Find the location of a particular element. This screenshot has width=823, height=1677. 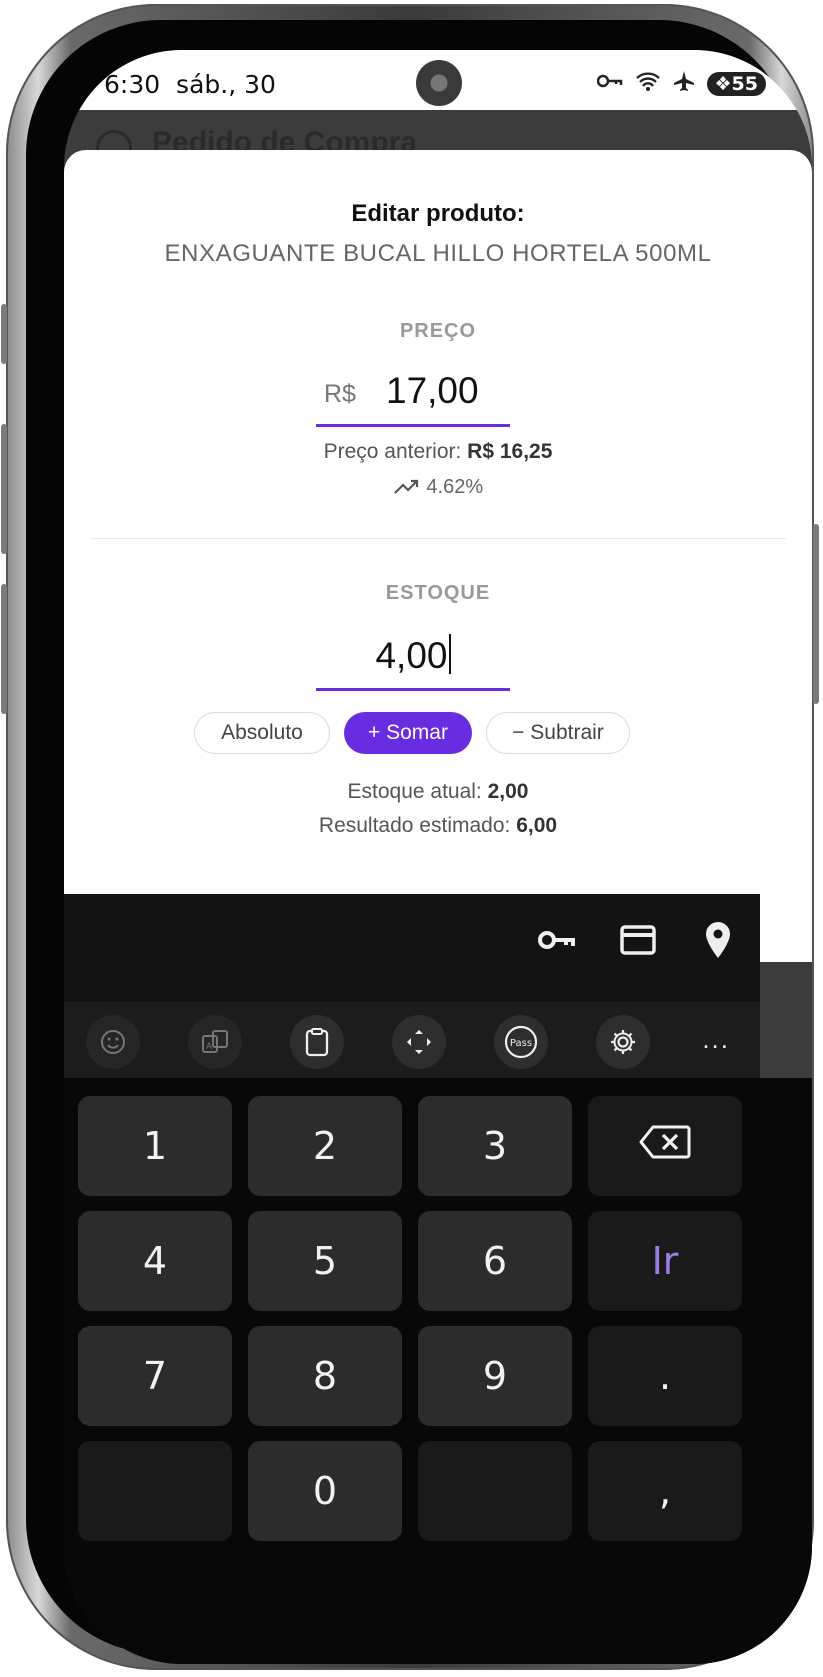

estimated-result: Resultado estimado: 6,00 is located at coordinates (438, 826).